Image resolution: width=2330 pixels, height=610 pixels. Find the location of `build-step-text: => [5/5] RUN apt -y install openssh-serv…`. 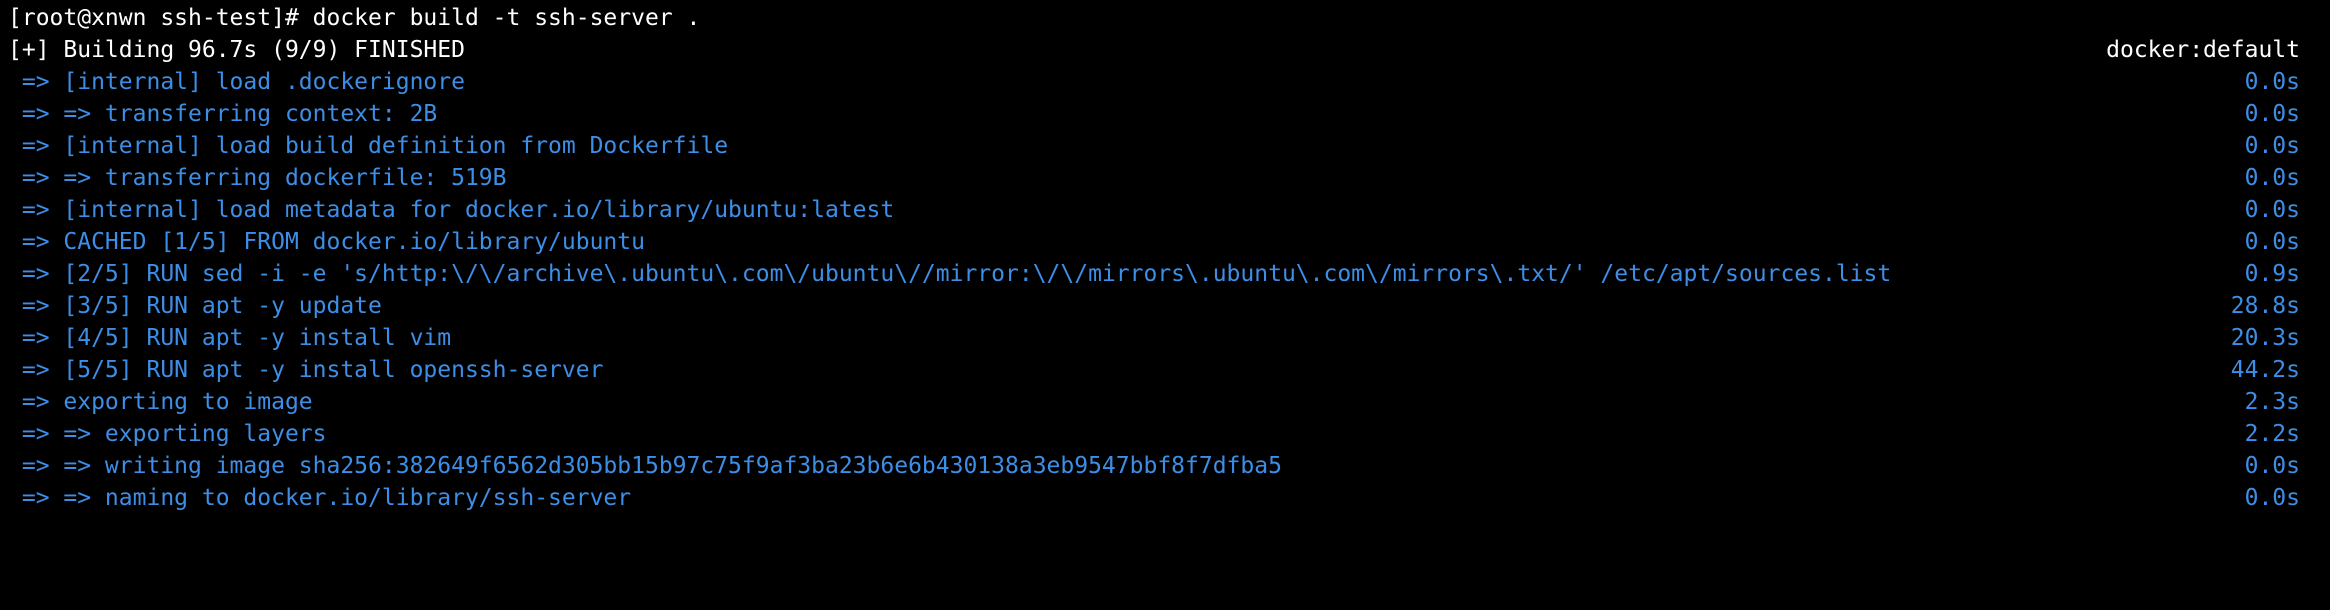

build-step-text: => [5/5] RUN apt -y install openssh-serv… is located at coordinates (306, 370).